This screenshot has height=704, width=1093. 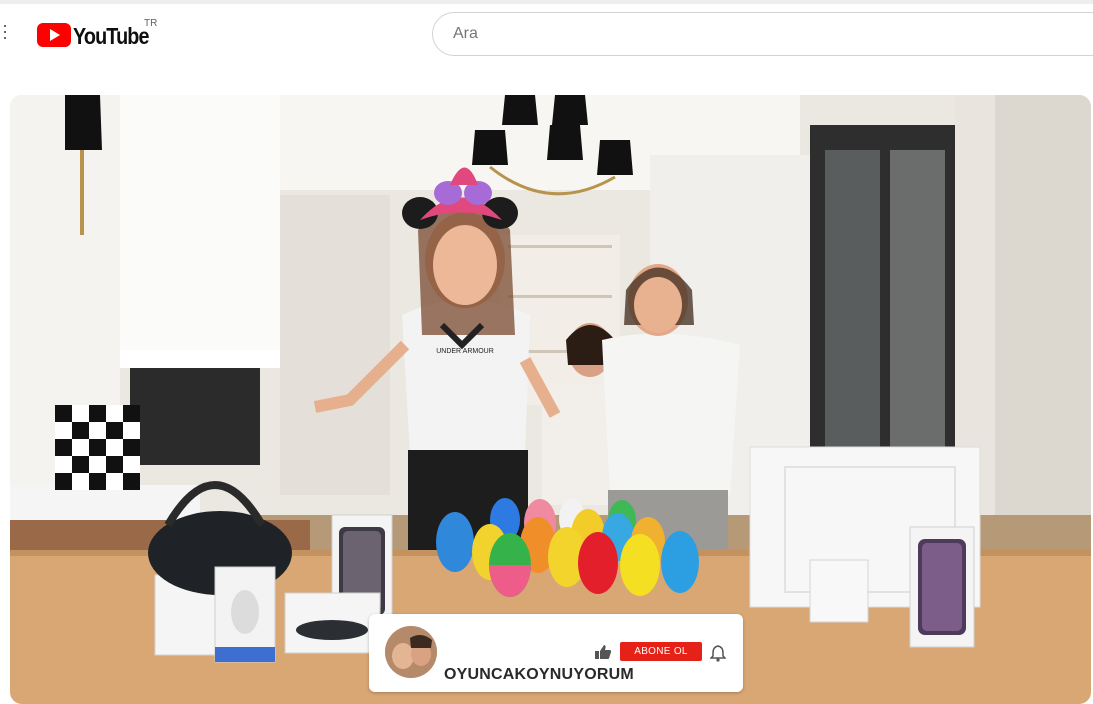 I want to click on channel-avatar, so click(x=411, y=652).